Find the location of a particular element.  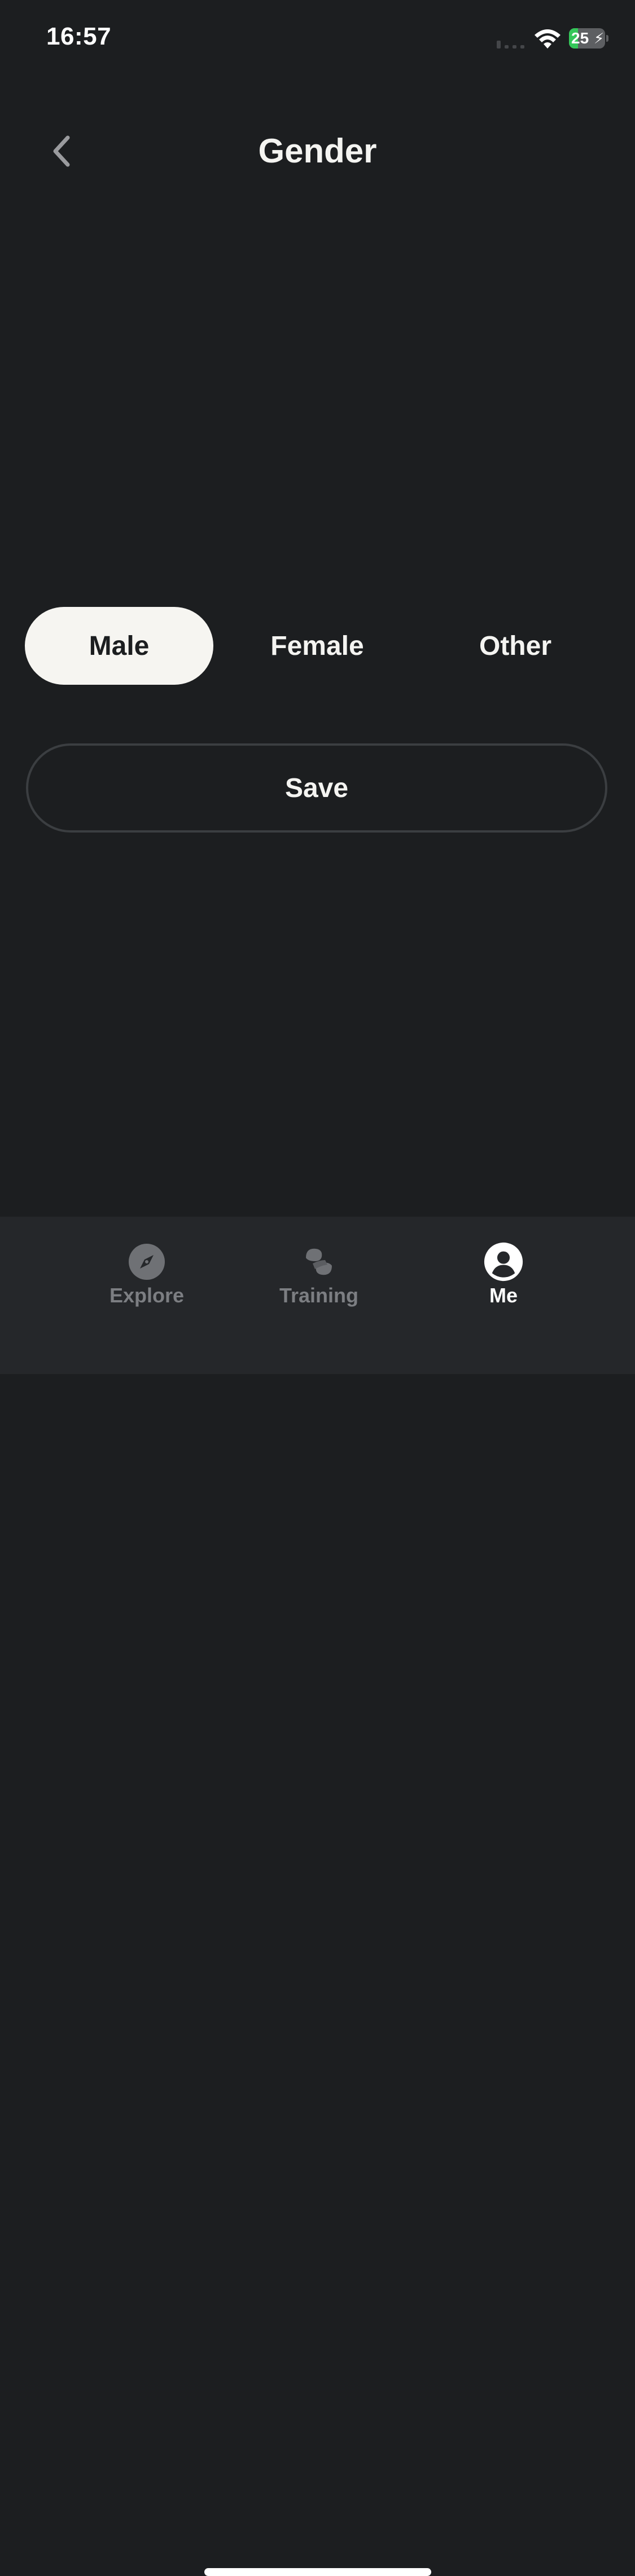

gender-option-label: Other is located at coordinates (515, 646).